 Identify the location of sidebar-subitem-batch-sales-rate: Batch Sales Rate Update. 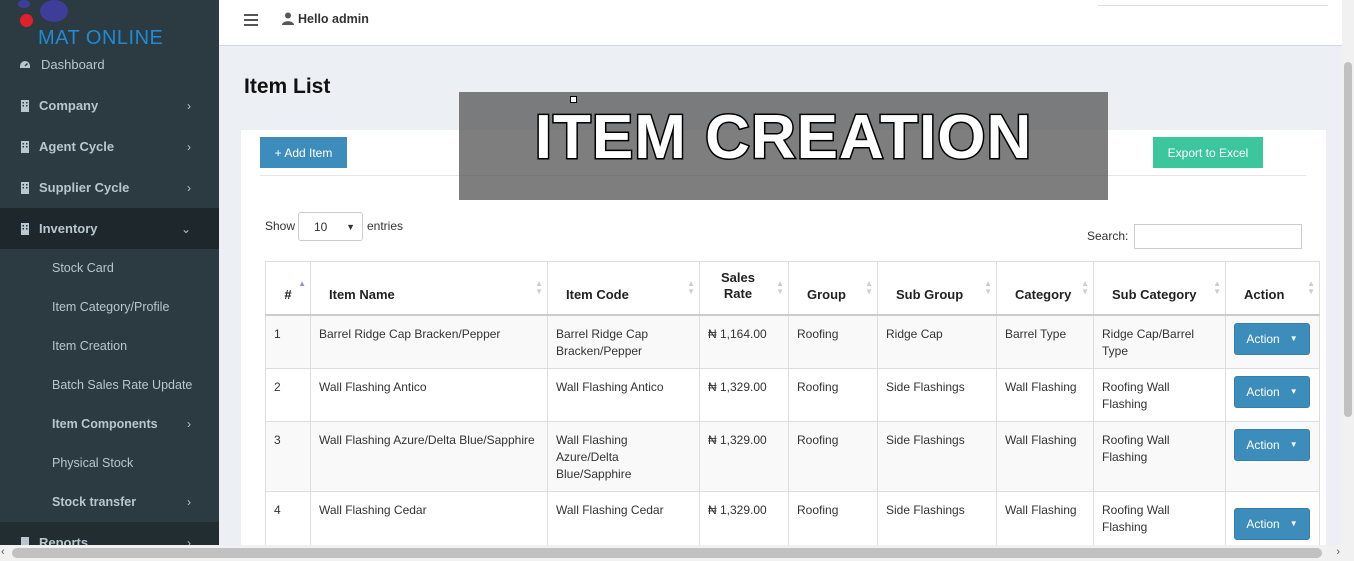
(109, 384).